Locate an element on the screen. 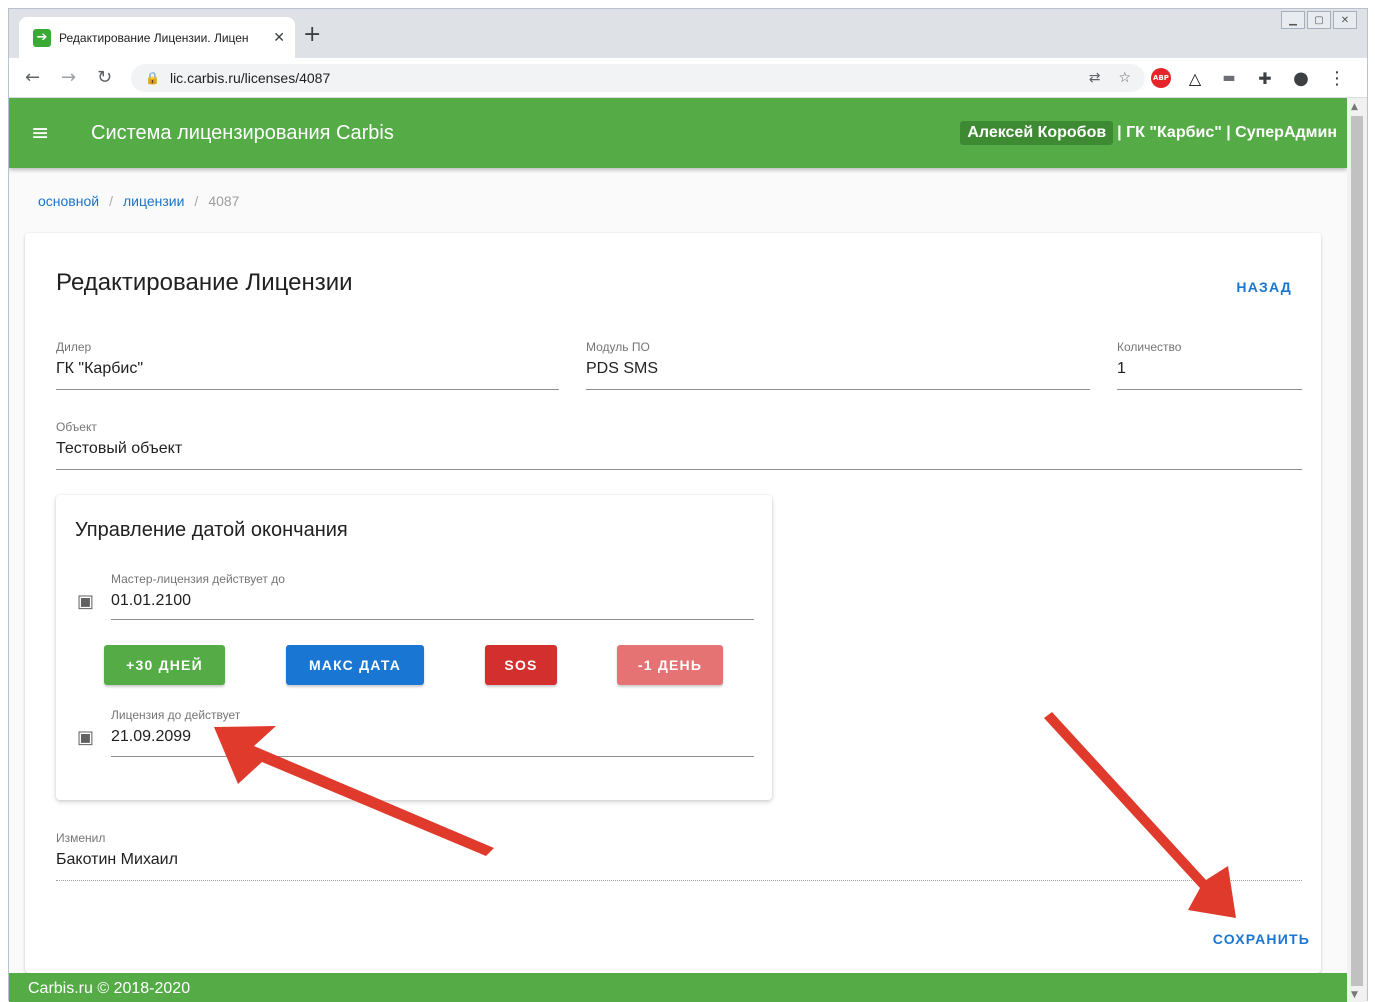 Image resolution: width=1375 pixels, height=1002 pixels. delta-extension-icon: △ is located at coordinates (1195, 78).